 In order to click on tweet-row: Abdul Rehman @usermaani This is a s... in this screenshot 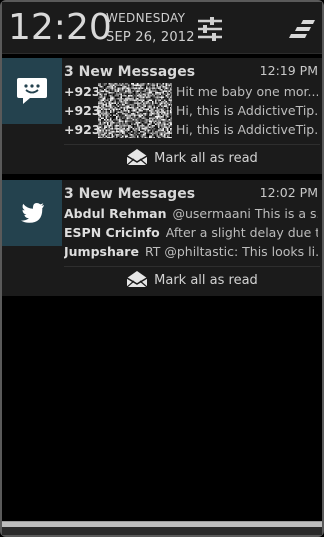, I will do `click(191, 214)`.